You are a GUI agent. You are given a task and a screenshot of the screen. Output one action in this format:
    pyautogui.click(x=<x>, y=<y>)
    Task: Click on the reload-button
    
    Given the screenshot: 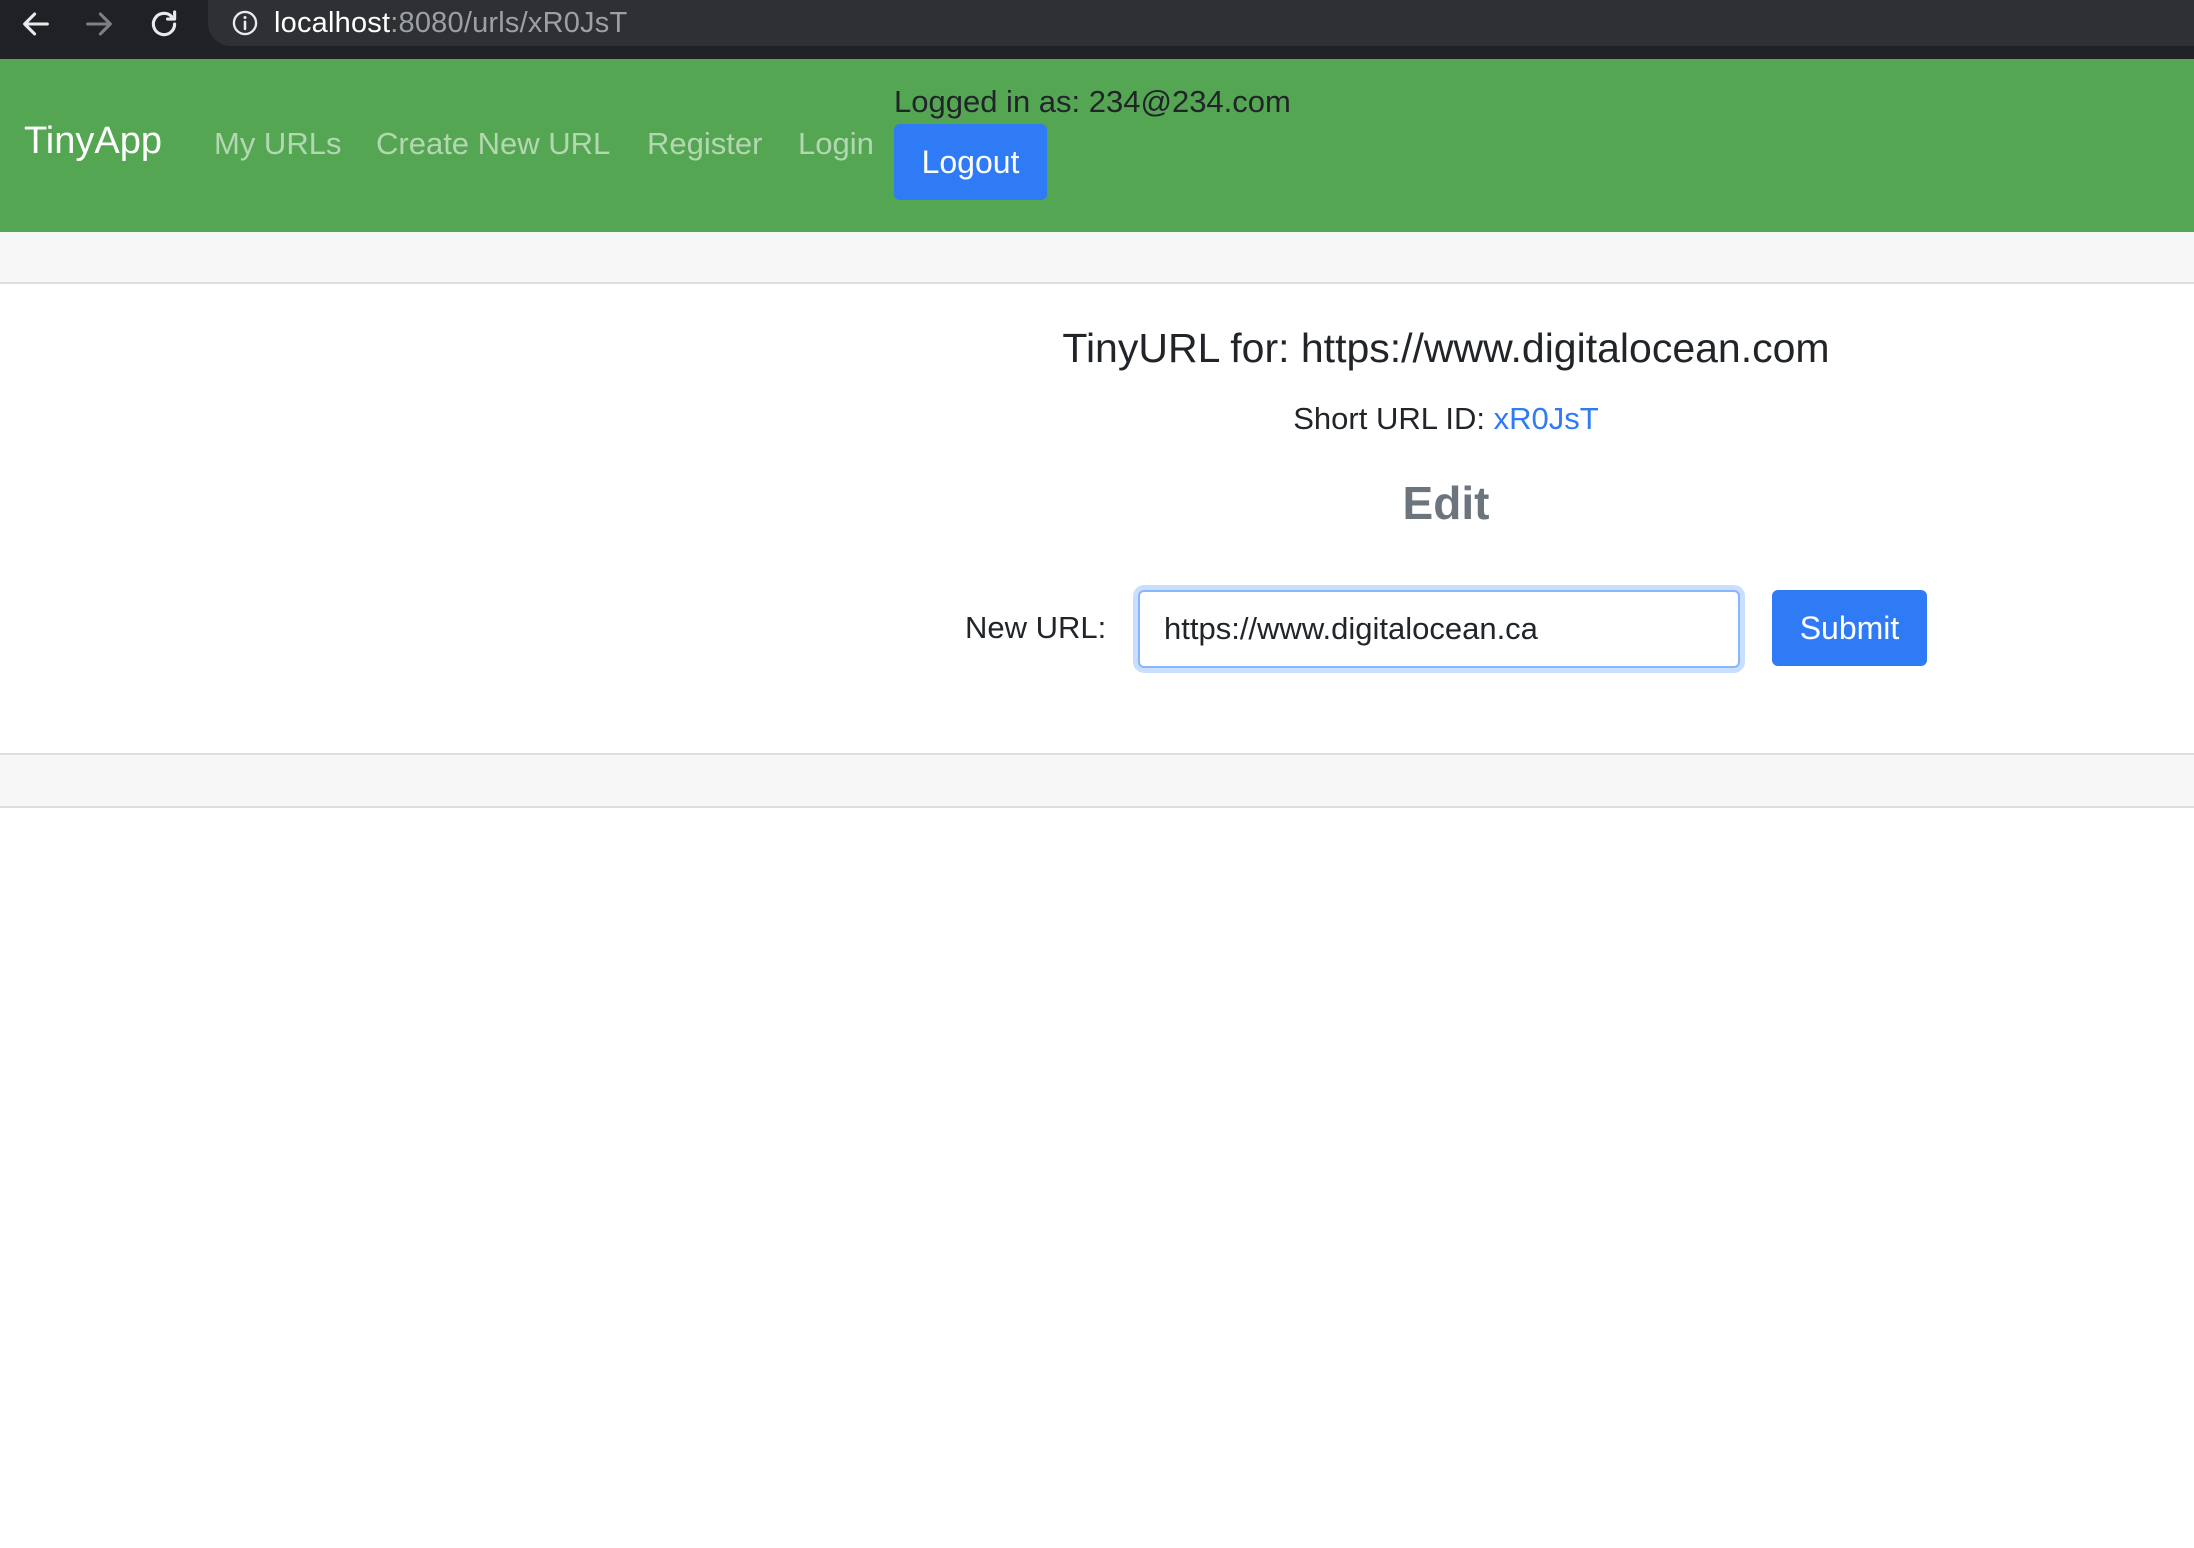 What is the action you would take?
    pyautogui.click(x=164, y=24)
    